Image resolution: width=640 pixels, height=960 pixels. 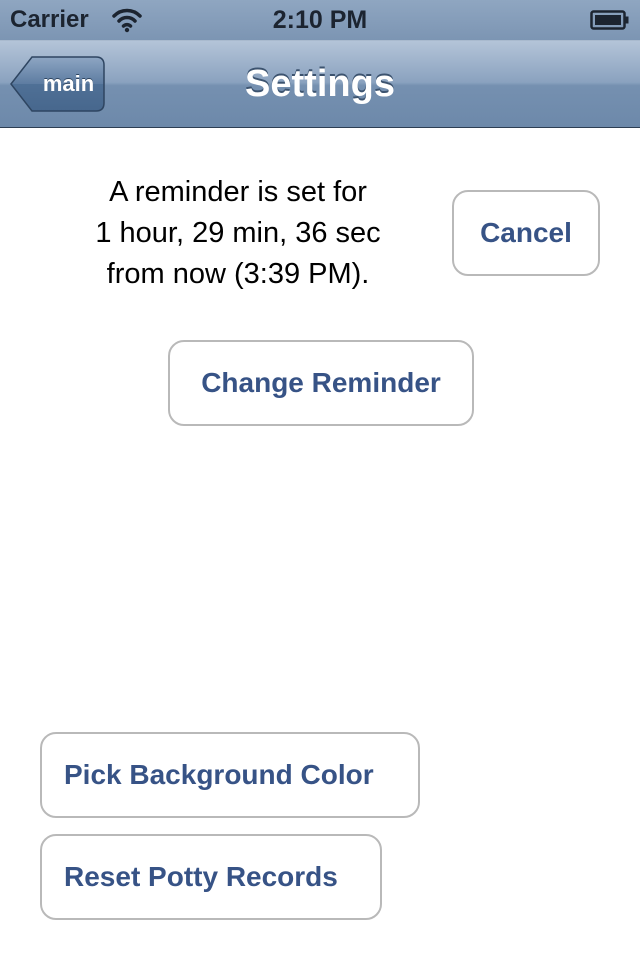 I want to click on reminder-line-2: 1 hour, 29 min, 36 sec, so click(x=238, y=233).